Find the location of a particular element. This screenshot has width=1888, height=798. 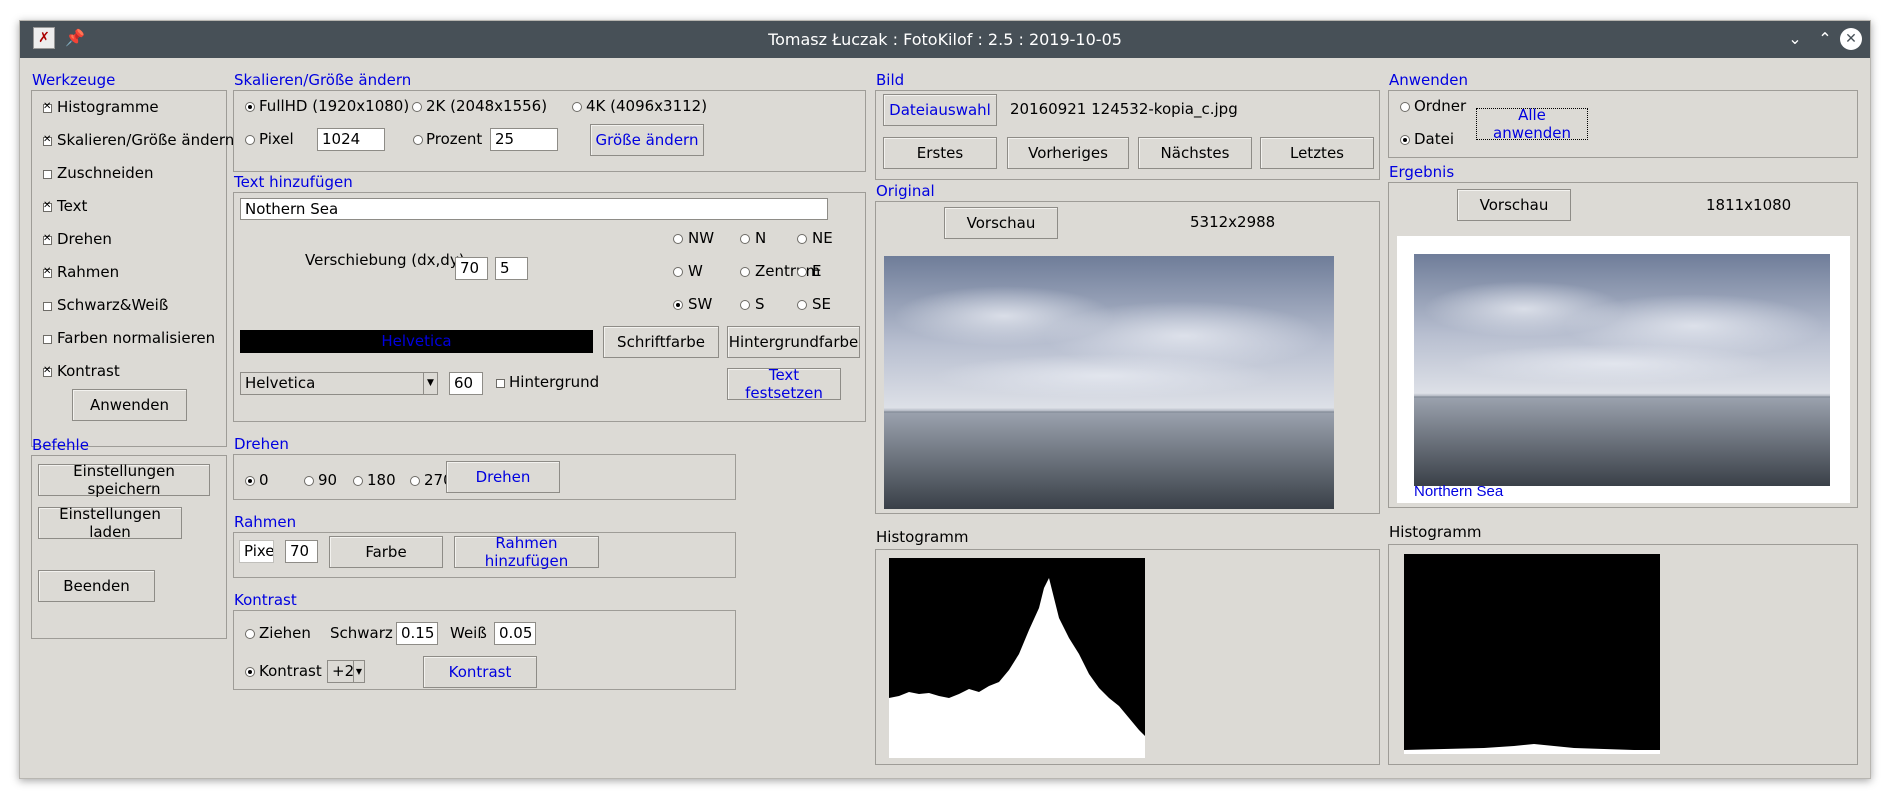

filename-label: 20160921 124532-kopia_c.jpg is located at coordinates (1124, 109).